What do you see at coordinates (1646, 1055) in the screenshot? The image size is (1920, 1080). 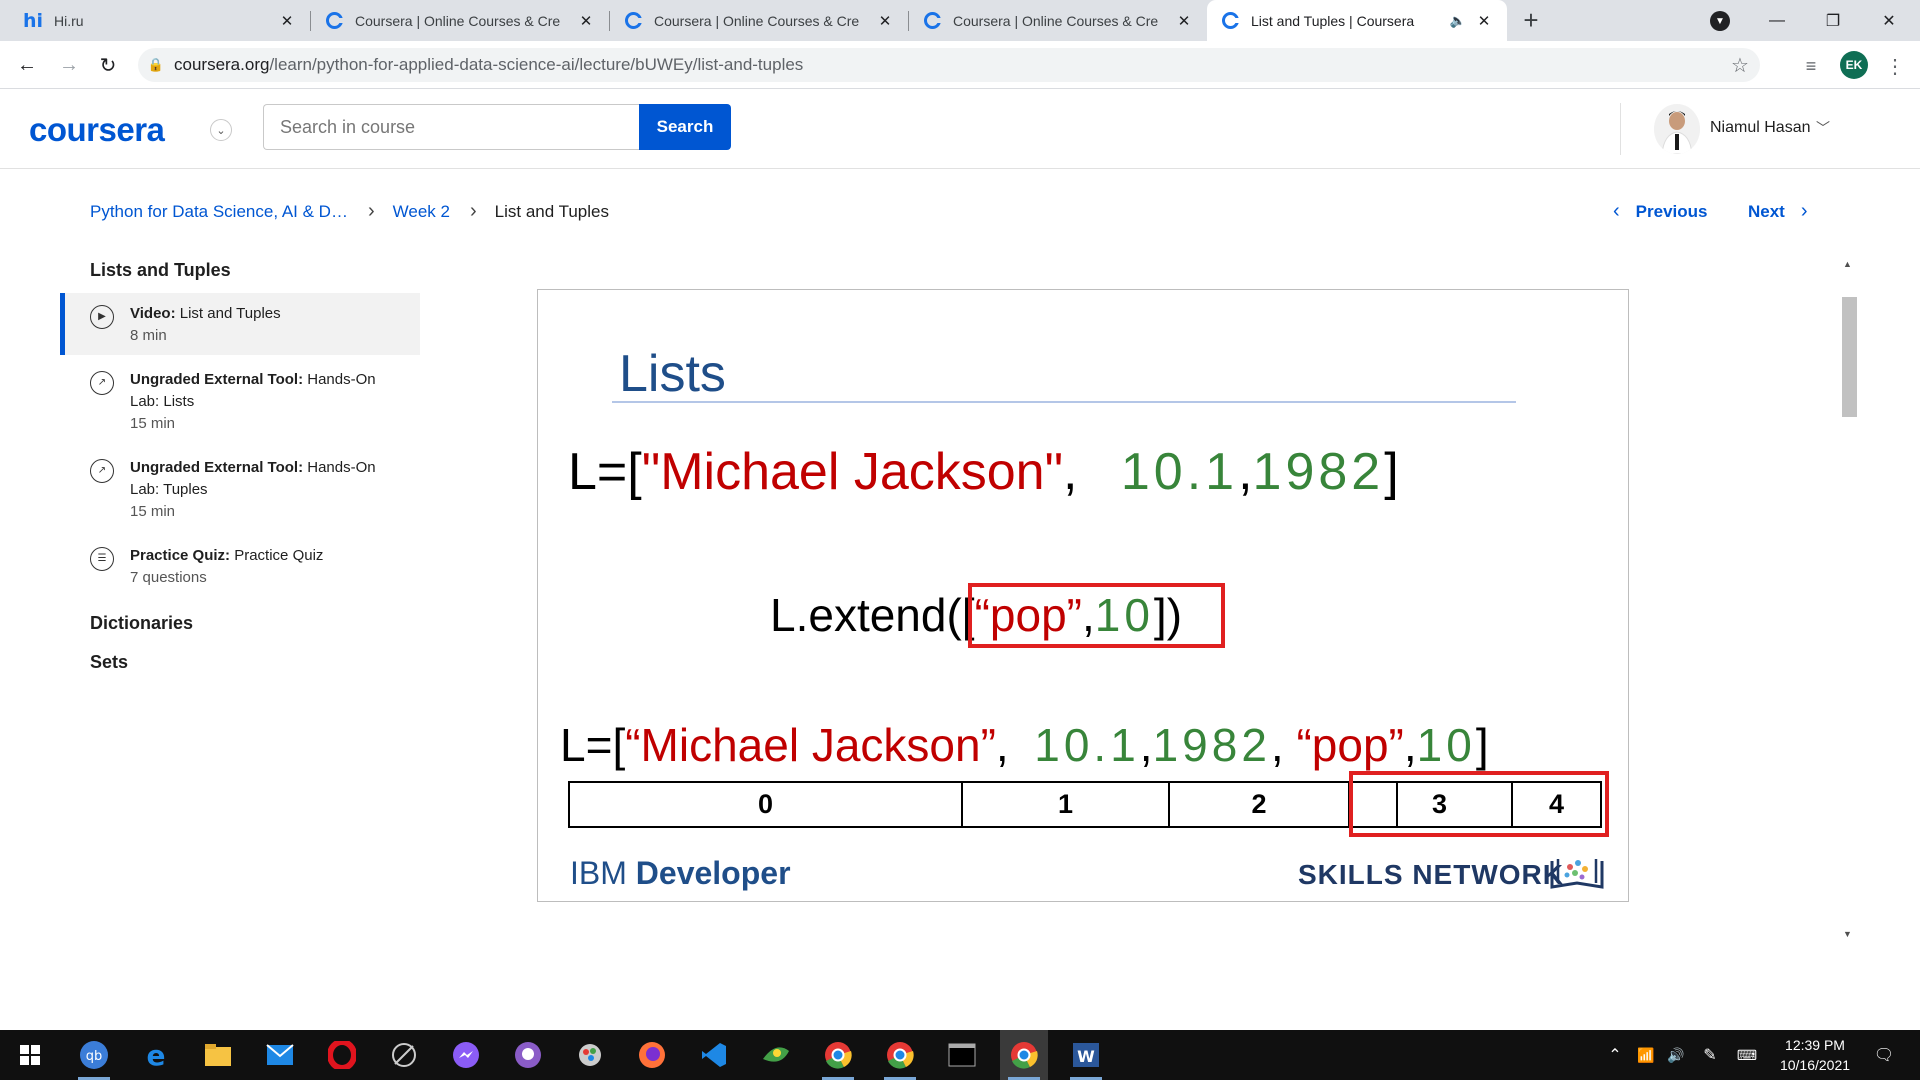 I see `network-icon: 📶` at bounding box center [1646, 1055].